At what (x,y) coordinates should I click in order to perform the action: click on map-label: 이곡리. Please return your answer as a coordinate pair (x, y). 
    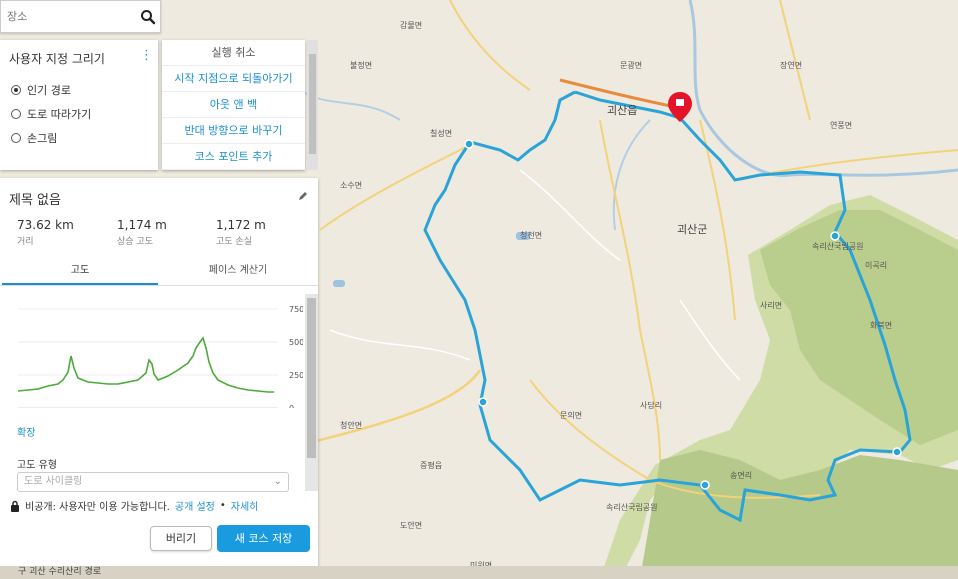
    Looking at the image, I should click on (876, 265).